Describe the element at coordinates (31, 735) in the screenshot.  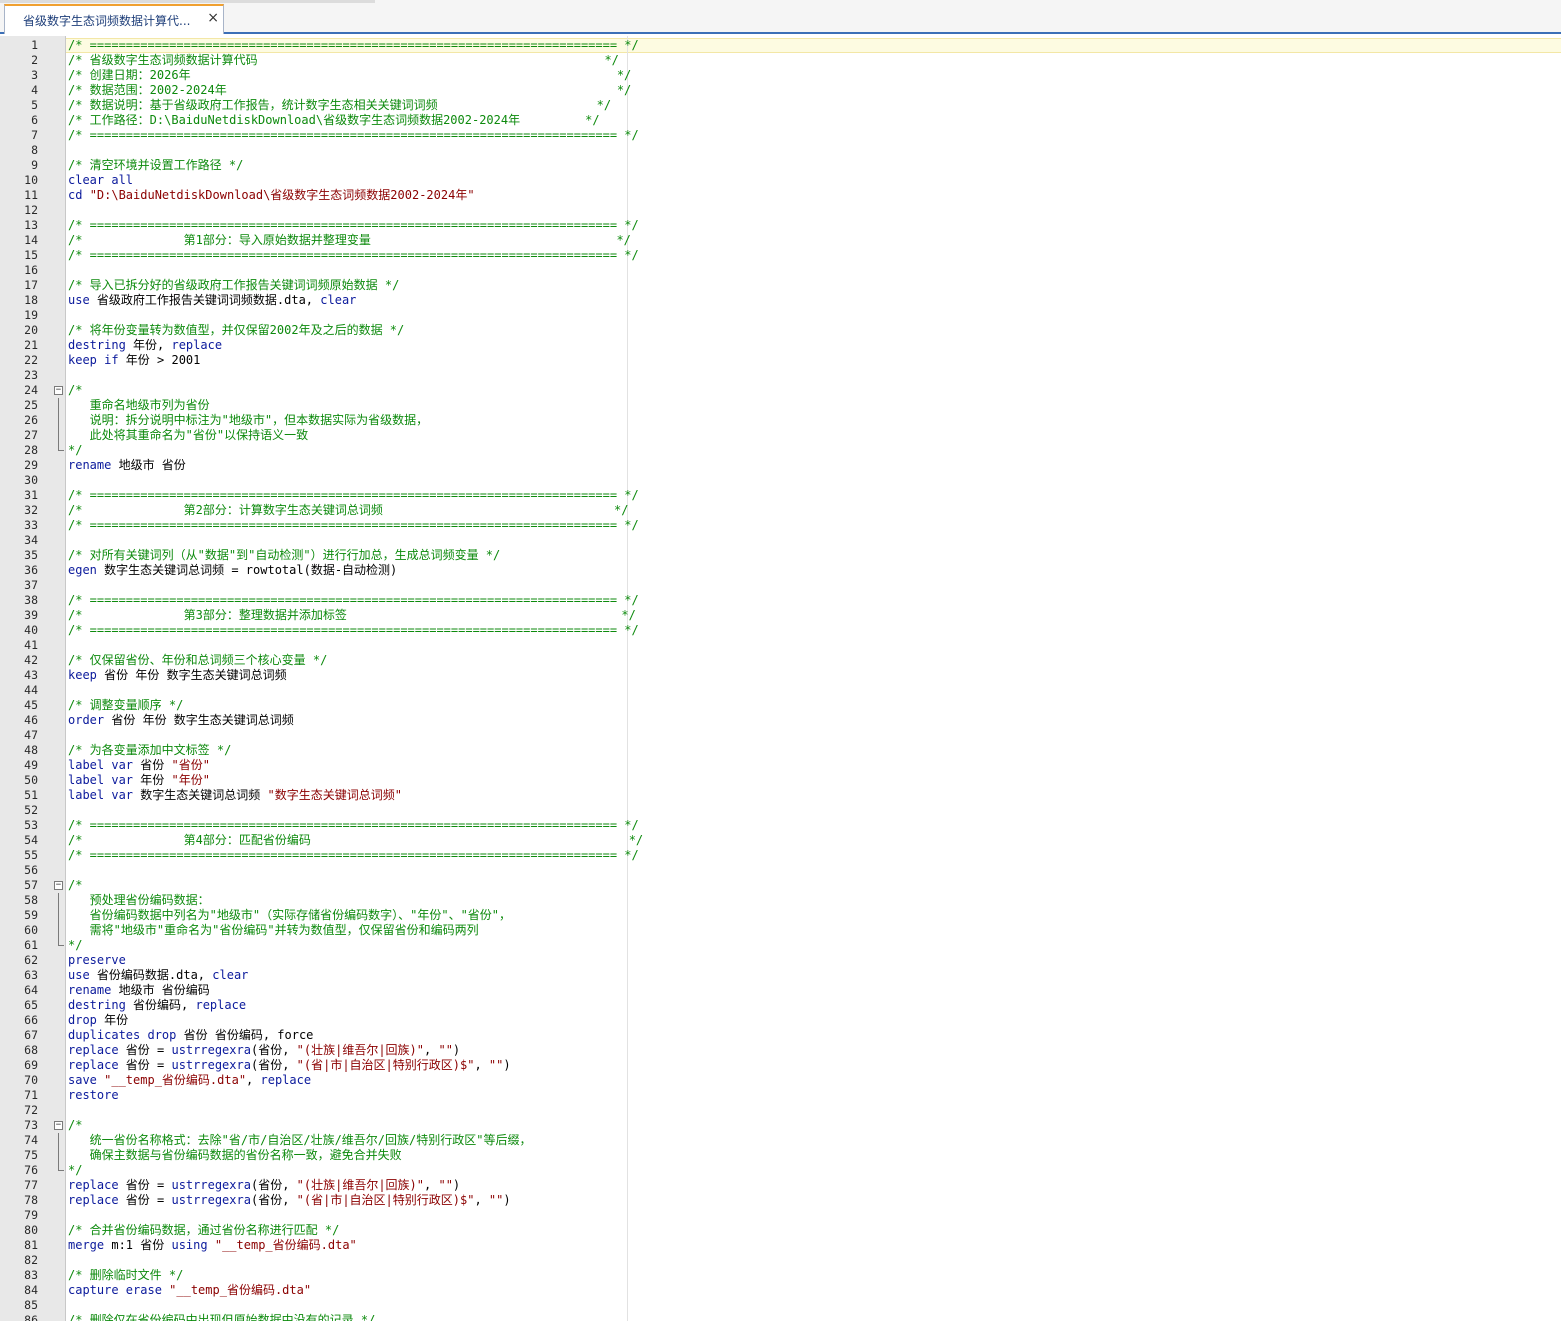
I see `line-number: 47` at that location.